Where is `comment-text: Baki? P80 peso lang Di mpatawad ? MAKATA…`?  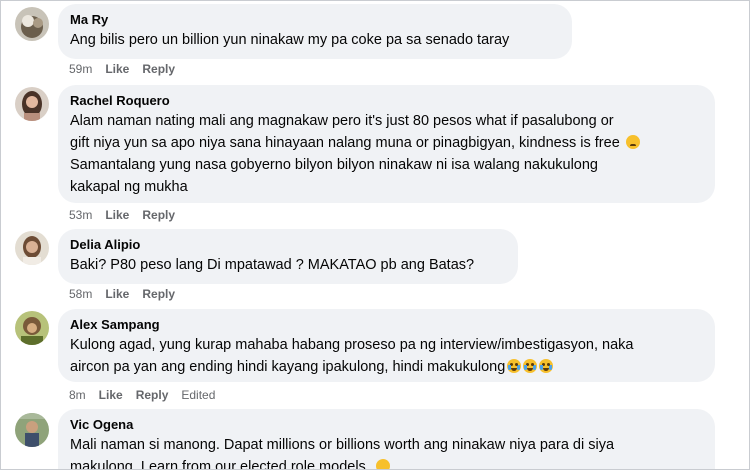 comment-text: Baki? P80 peso lang Di mpatawad ? MAKATA… is located at coordinates (288, 265).